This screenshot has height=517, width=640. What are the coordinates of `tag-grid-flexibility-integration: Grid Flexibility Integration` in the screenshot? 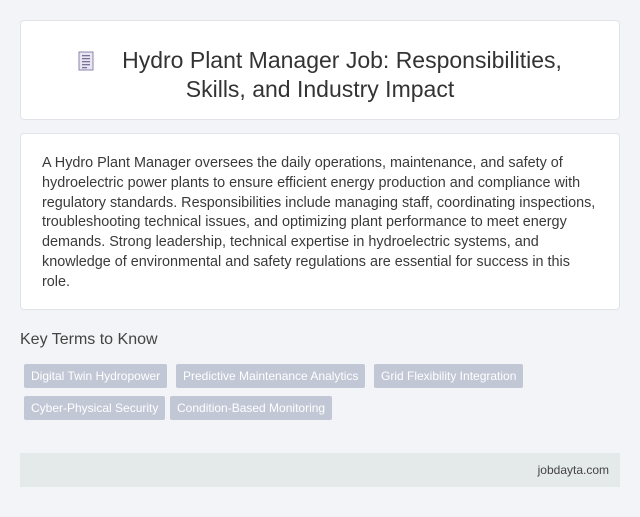 It's located at (449, 376).